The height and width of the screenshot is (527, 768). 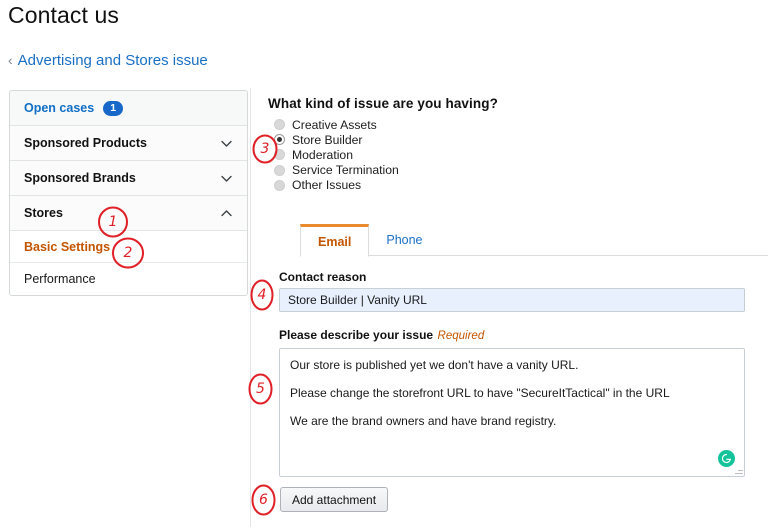 I want to click on sidebar-item-sponsored-brands: Sponsored Brands, so click(x=128, y=178).